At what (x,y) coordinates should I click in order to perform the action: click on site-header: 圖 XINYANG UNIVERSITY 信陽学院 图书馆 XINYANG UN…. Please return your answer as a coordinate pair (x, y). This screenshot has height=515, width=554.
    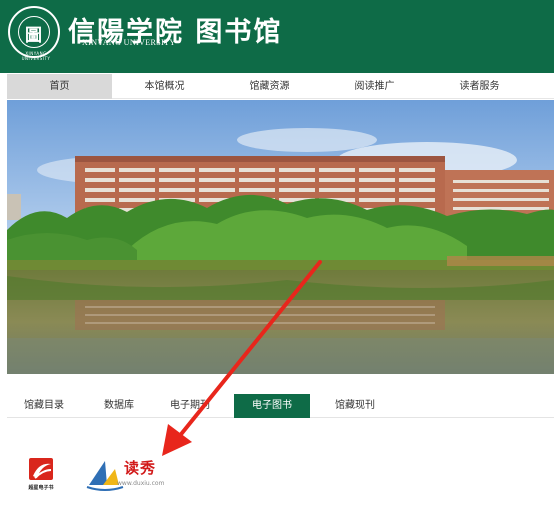
    Looking at the image, I should click on (277, 36).